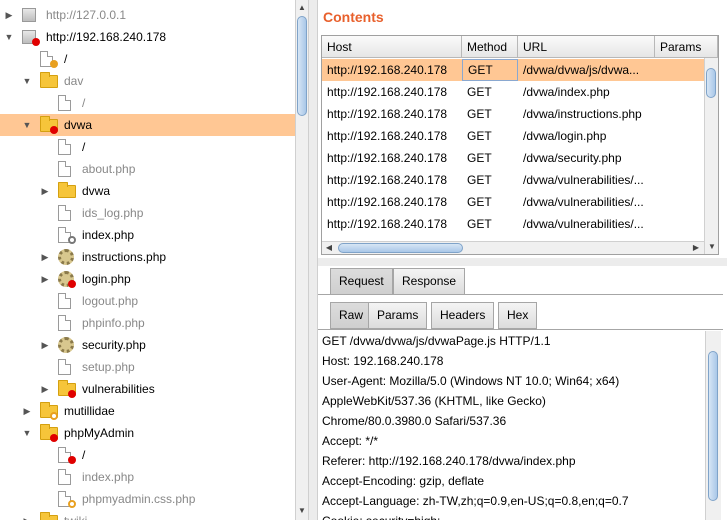  I want to click on tree-item: ▼ http://192.168.240.178, so click(147, 37).